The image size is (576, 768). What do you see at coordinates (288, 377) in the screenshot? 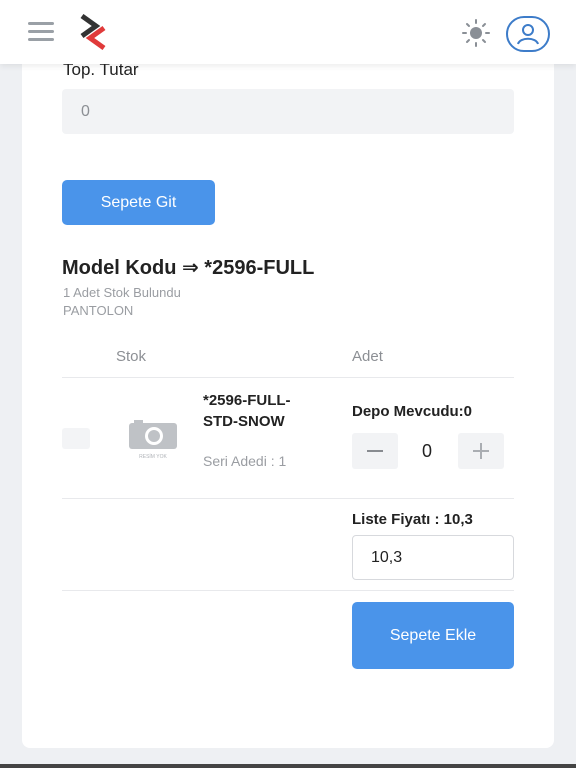
I see `header-divider` at bounding box center [288, 377].